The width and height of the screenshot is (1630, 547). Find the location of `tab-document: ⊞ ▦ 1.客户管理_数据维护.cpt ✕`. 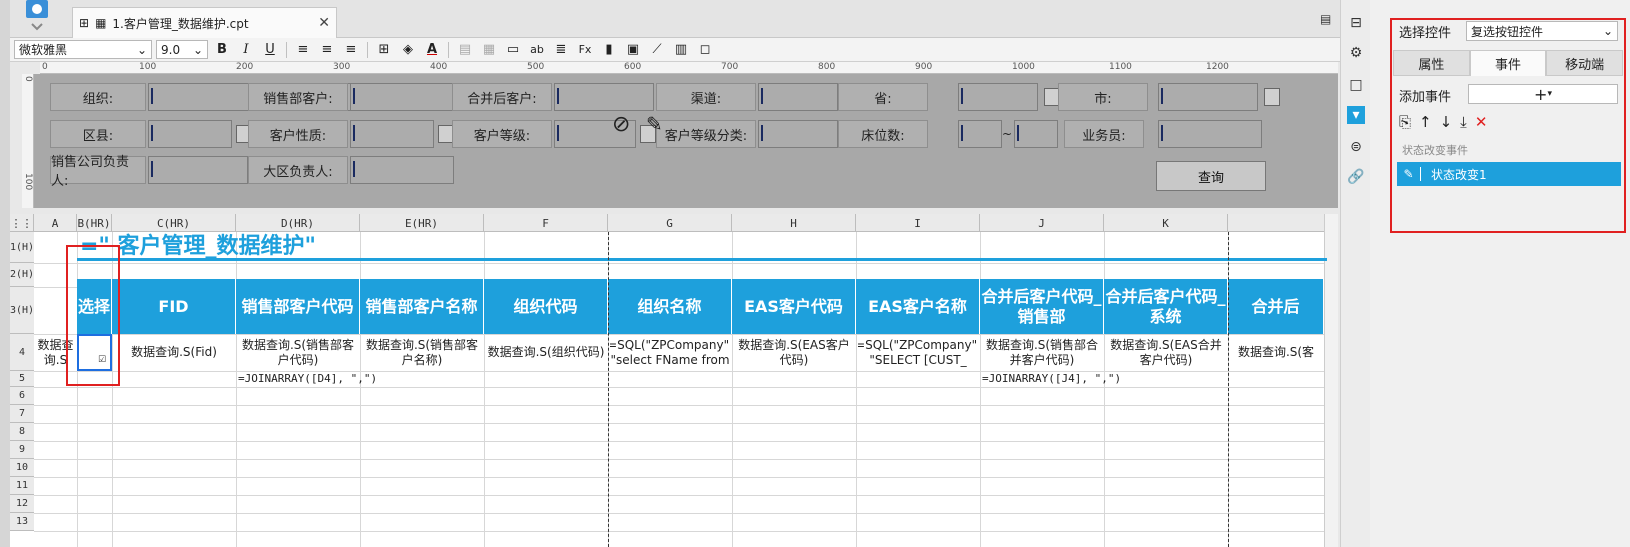

tab-document: ⊞ ▦ 1.客户管理_数据维护.cpt ✕ is located at coordinates (204, 22).